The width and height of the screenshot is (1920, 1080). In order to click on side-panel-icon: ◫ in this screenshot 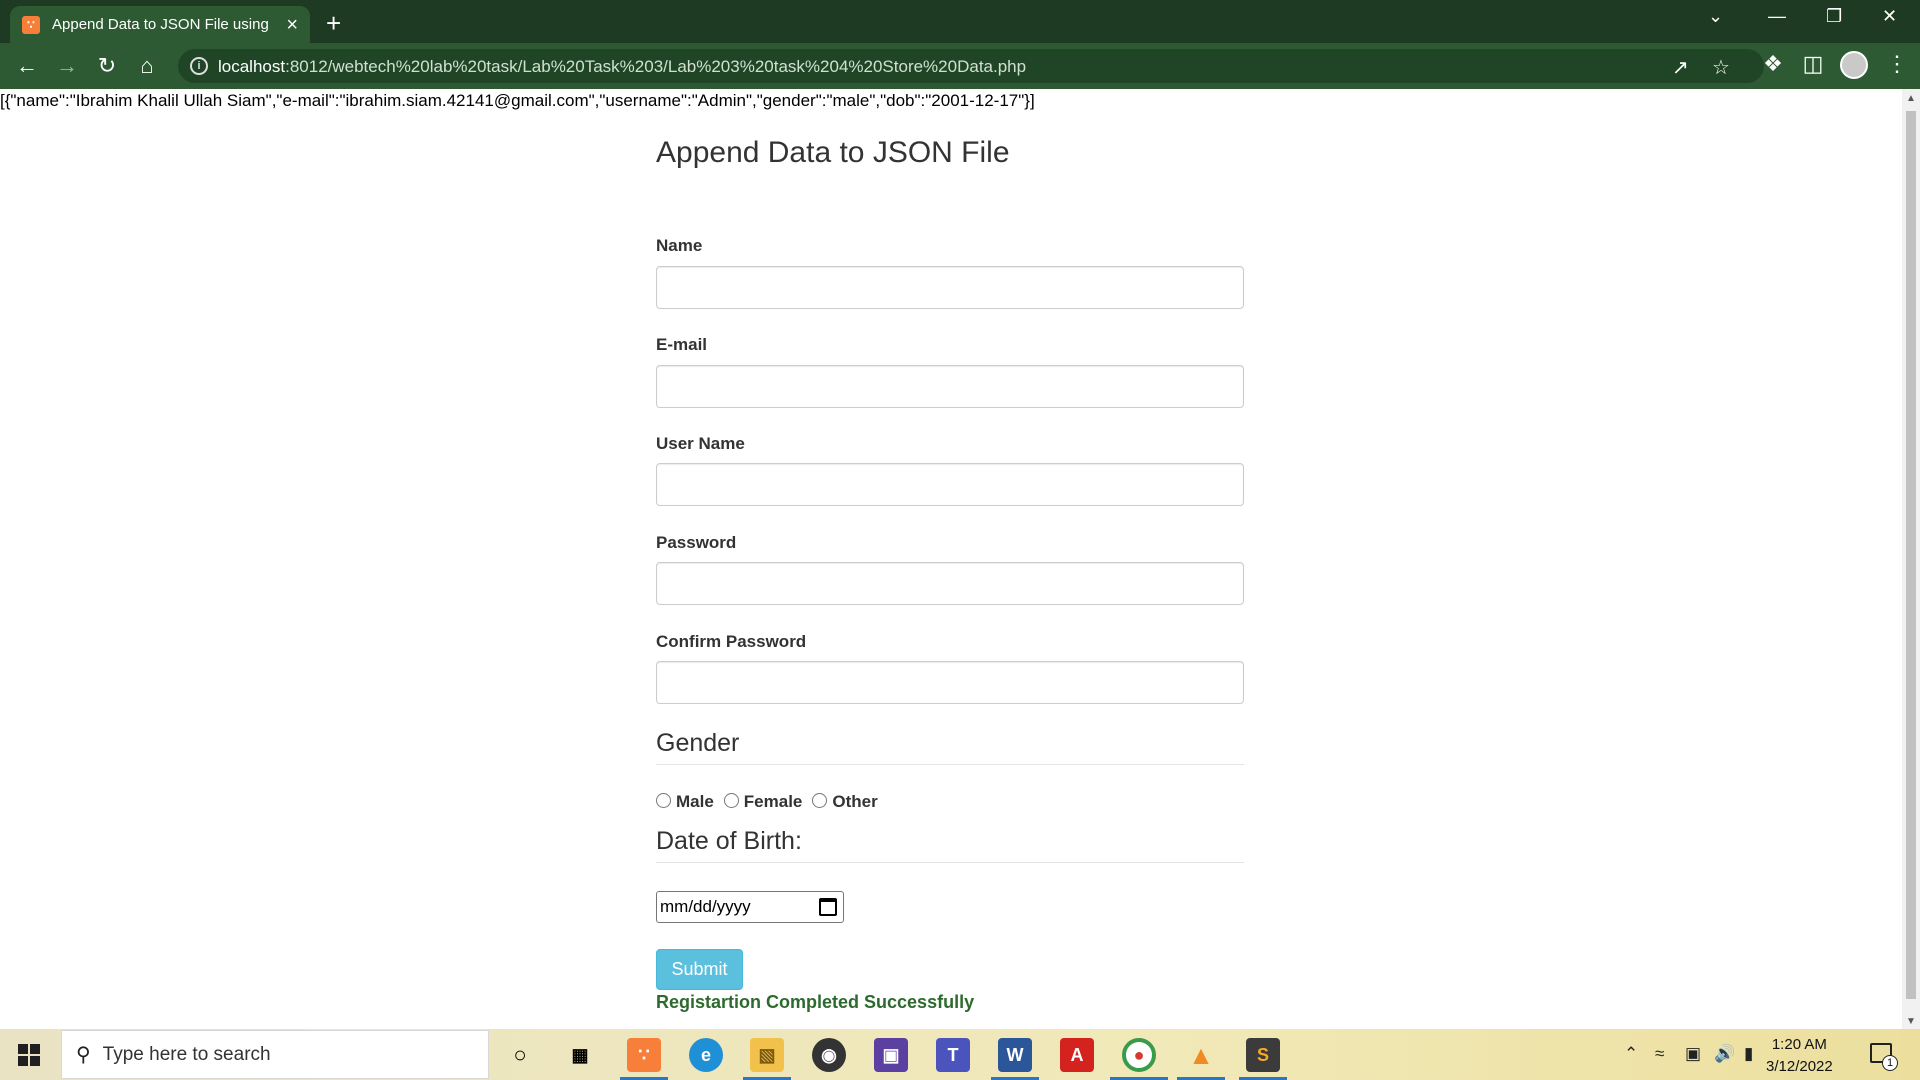, I will do `click(1813, 64)`.